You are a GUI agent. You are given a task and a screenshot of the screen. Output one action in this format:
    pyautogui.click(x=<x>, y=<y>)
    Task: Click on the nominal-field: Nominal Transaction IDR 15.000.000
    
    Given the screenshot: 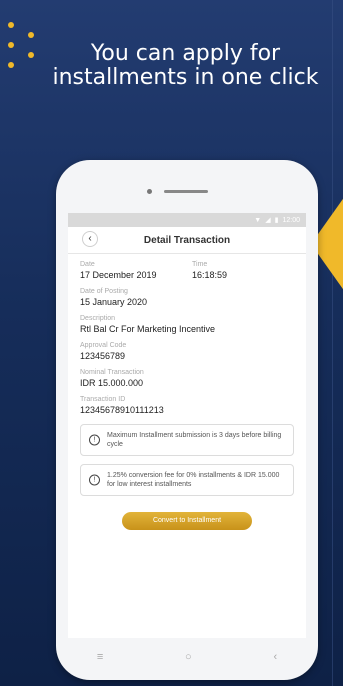 What is the action you would take?
    pyautogui.click(x=187, y=378)
    